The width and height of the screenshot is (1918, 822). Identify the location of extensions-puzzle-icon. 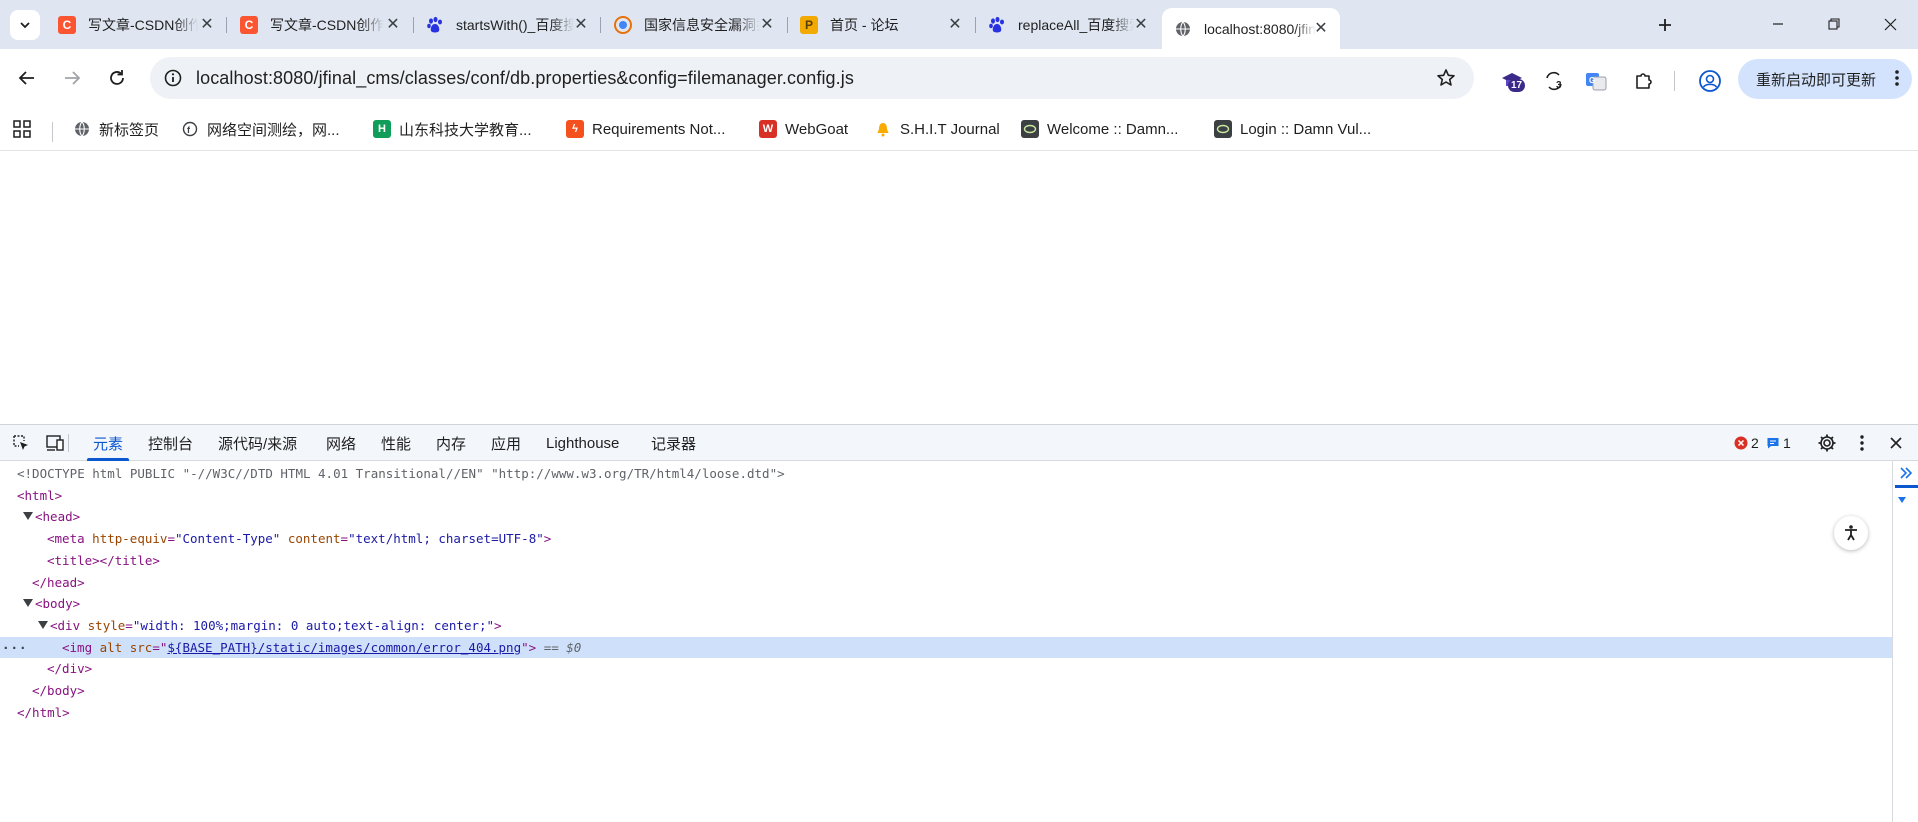
(1644, 81).